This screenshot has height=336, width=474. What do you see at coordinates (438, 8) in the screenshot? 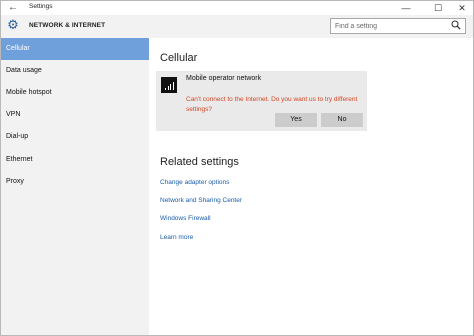
I see `maximize-button: ☐` at bounding box center [438, 8].